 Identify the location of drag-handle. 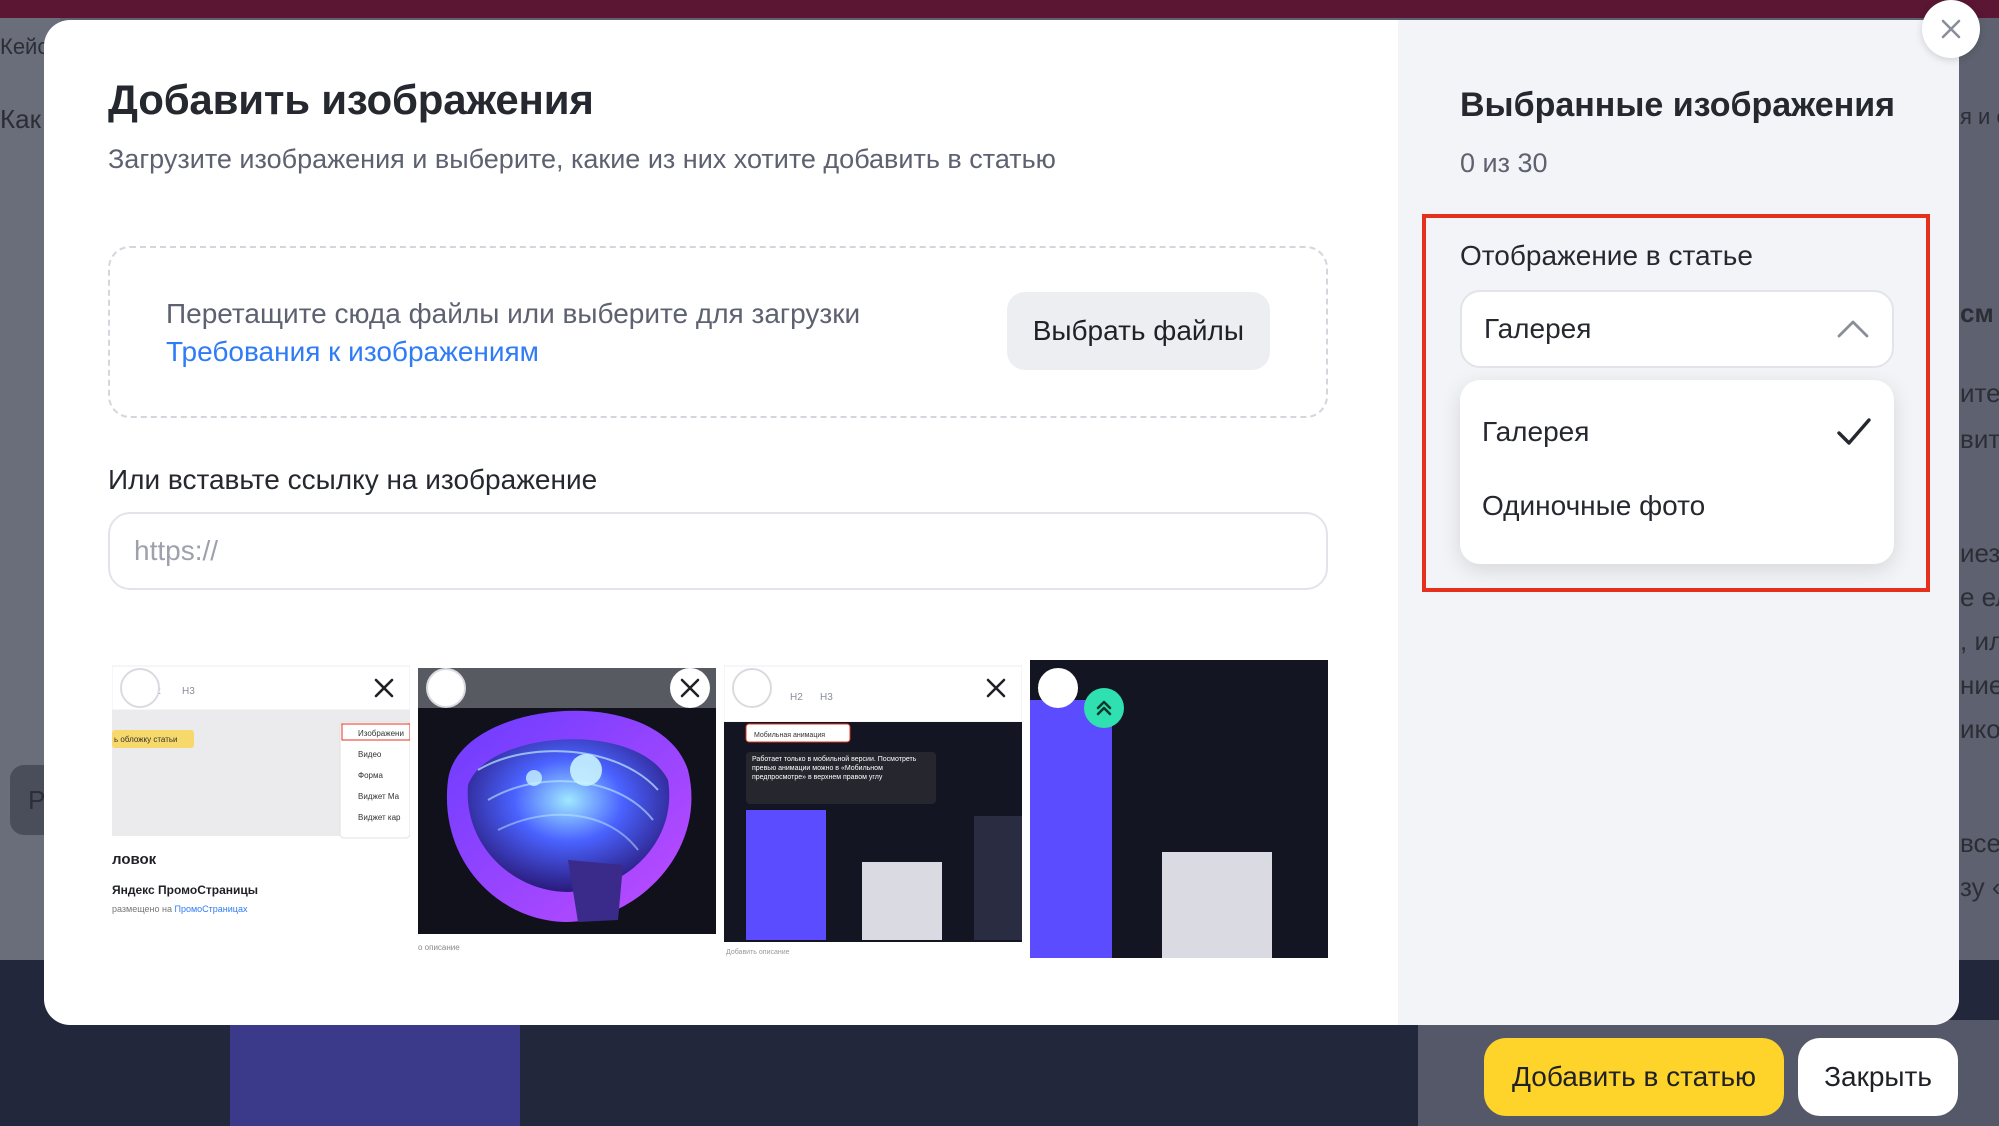
(1104, 708).